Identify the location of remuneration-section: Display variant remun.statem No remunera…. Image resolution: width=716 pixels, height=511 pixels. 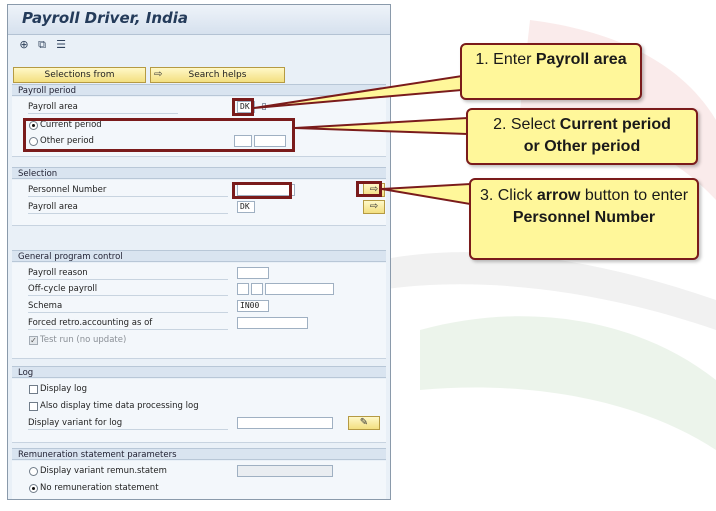
(199, 480).